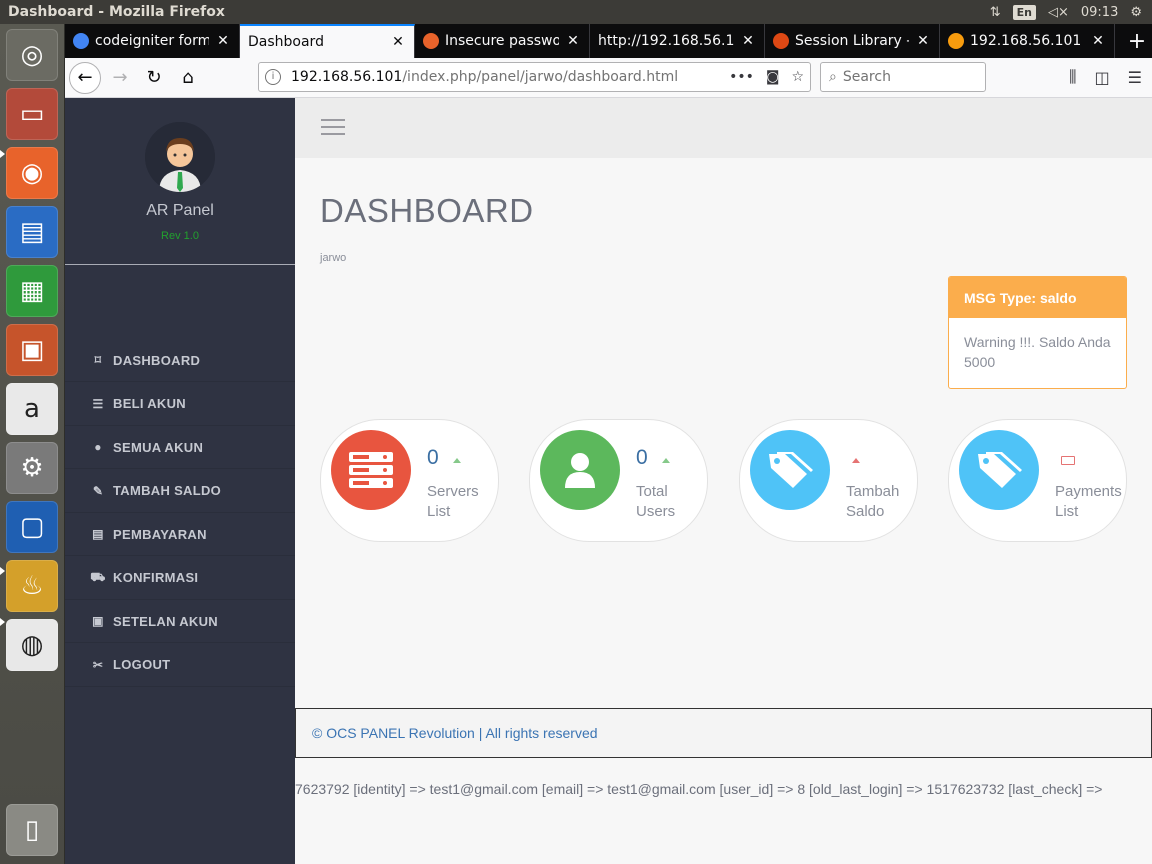  What do you see at coordinates (85, 77) in the screenshot?
I see `back-button: ←` at bounding box center [85, 77].